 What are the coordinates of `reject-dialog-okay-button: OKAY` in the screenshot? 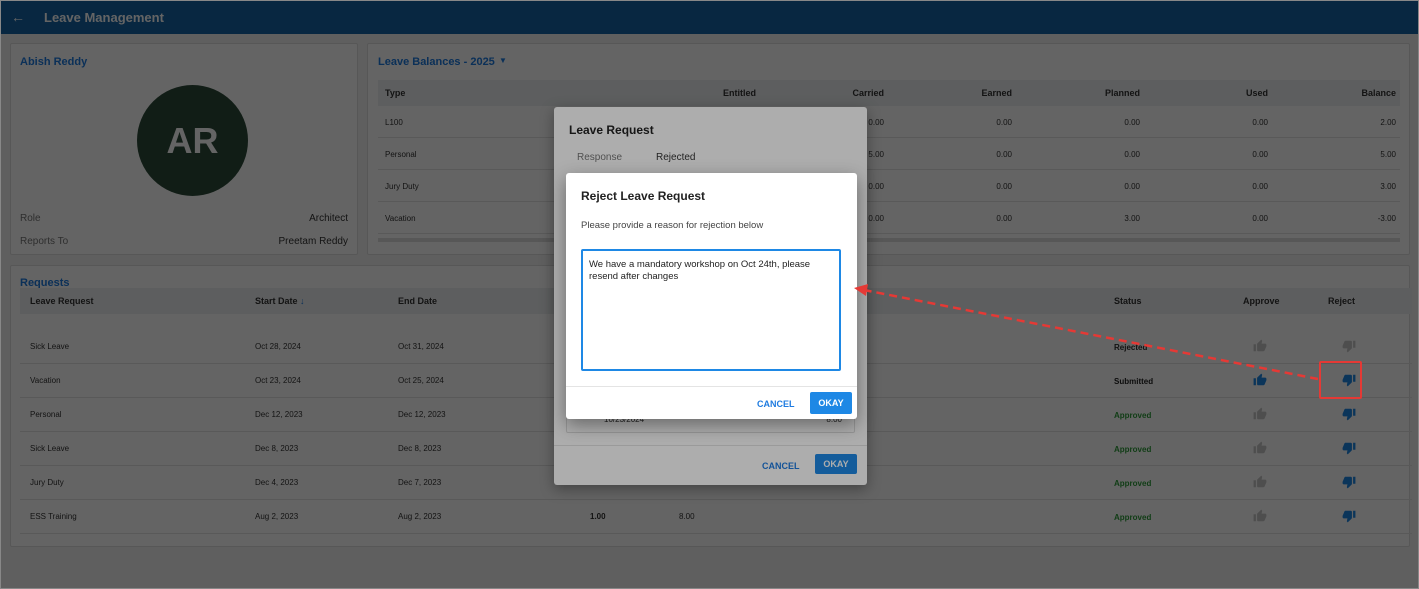 It's located at (831, 403).